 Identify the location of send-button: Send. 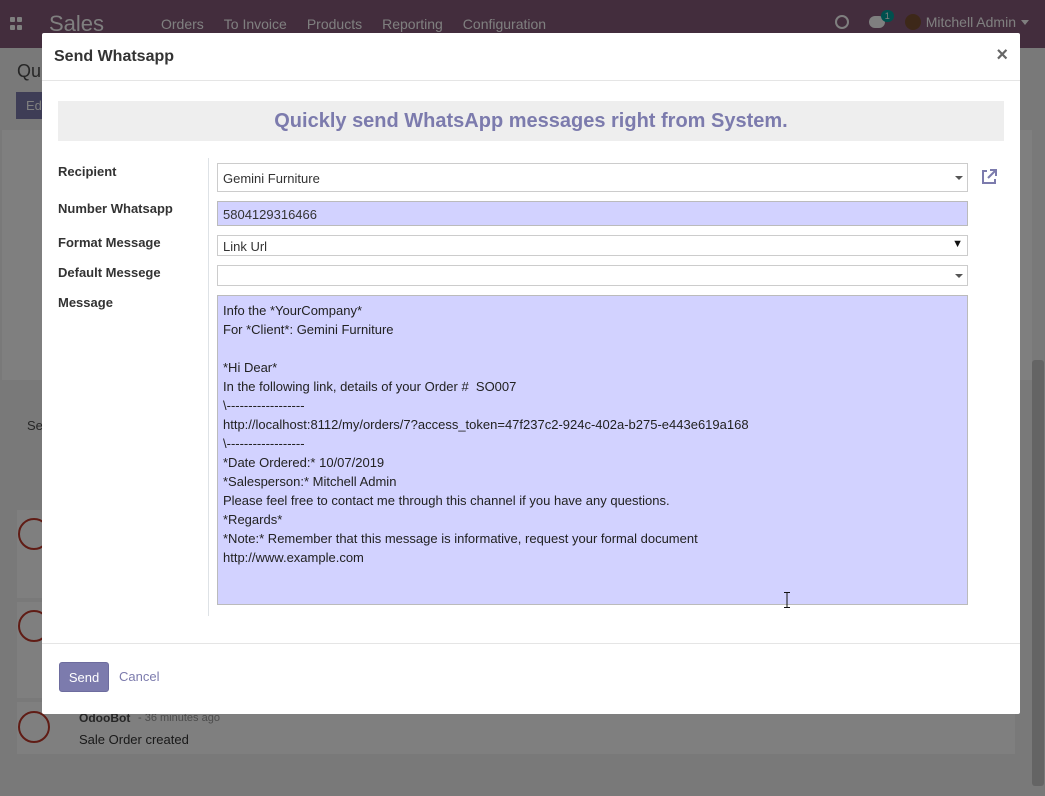
(84, 677).